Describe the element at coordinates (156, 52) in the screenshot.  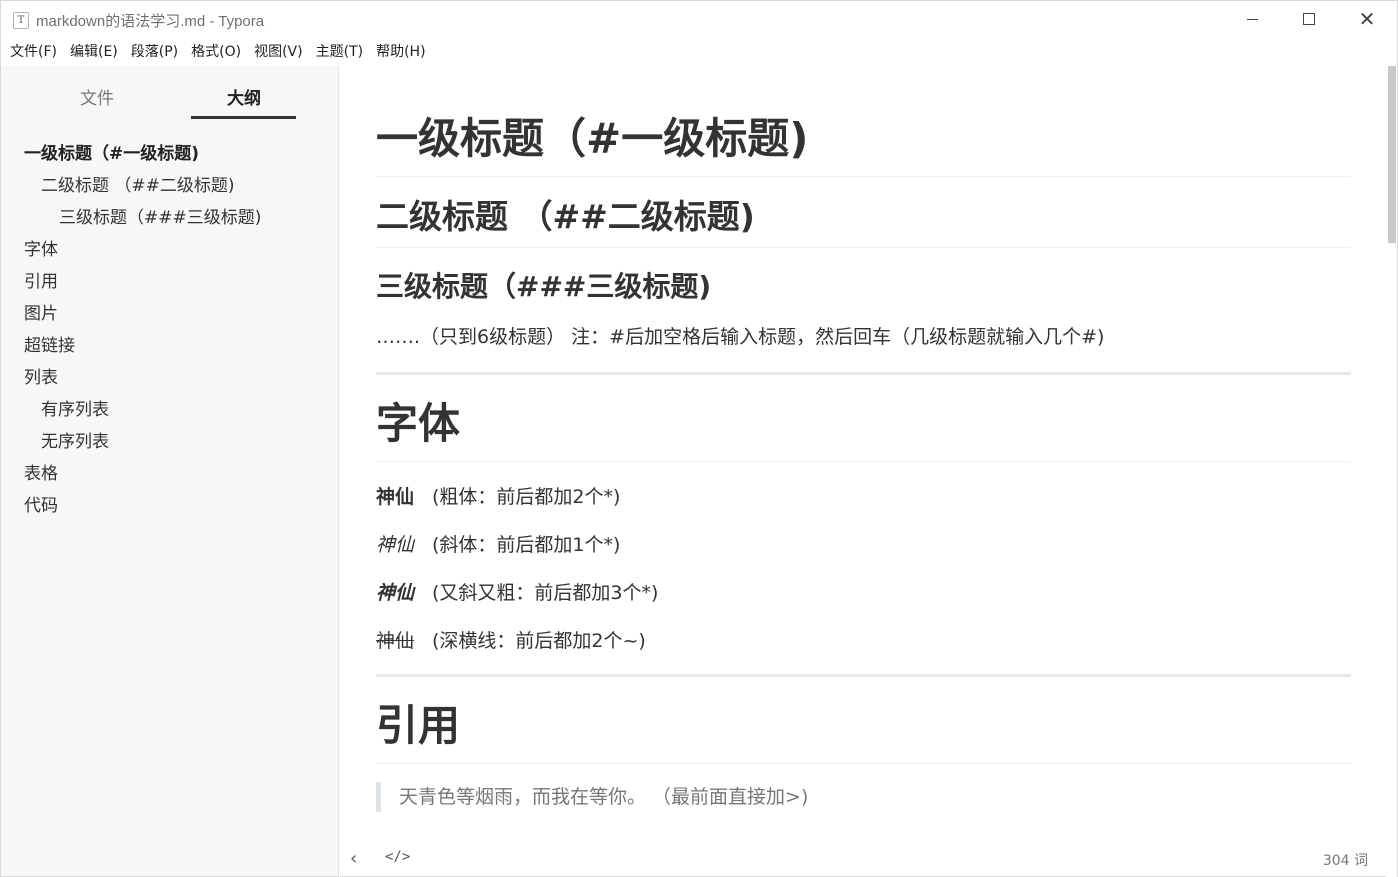
I see `menu-paragraph: 段落(P)` at that location.